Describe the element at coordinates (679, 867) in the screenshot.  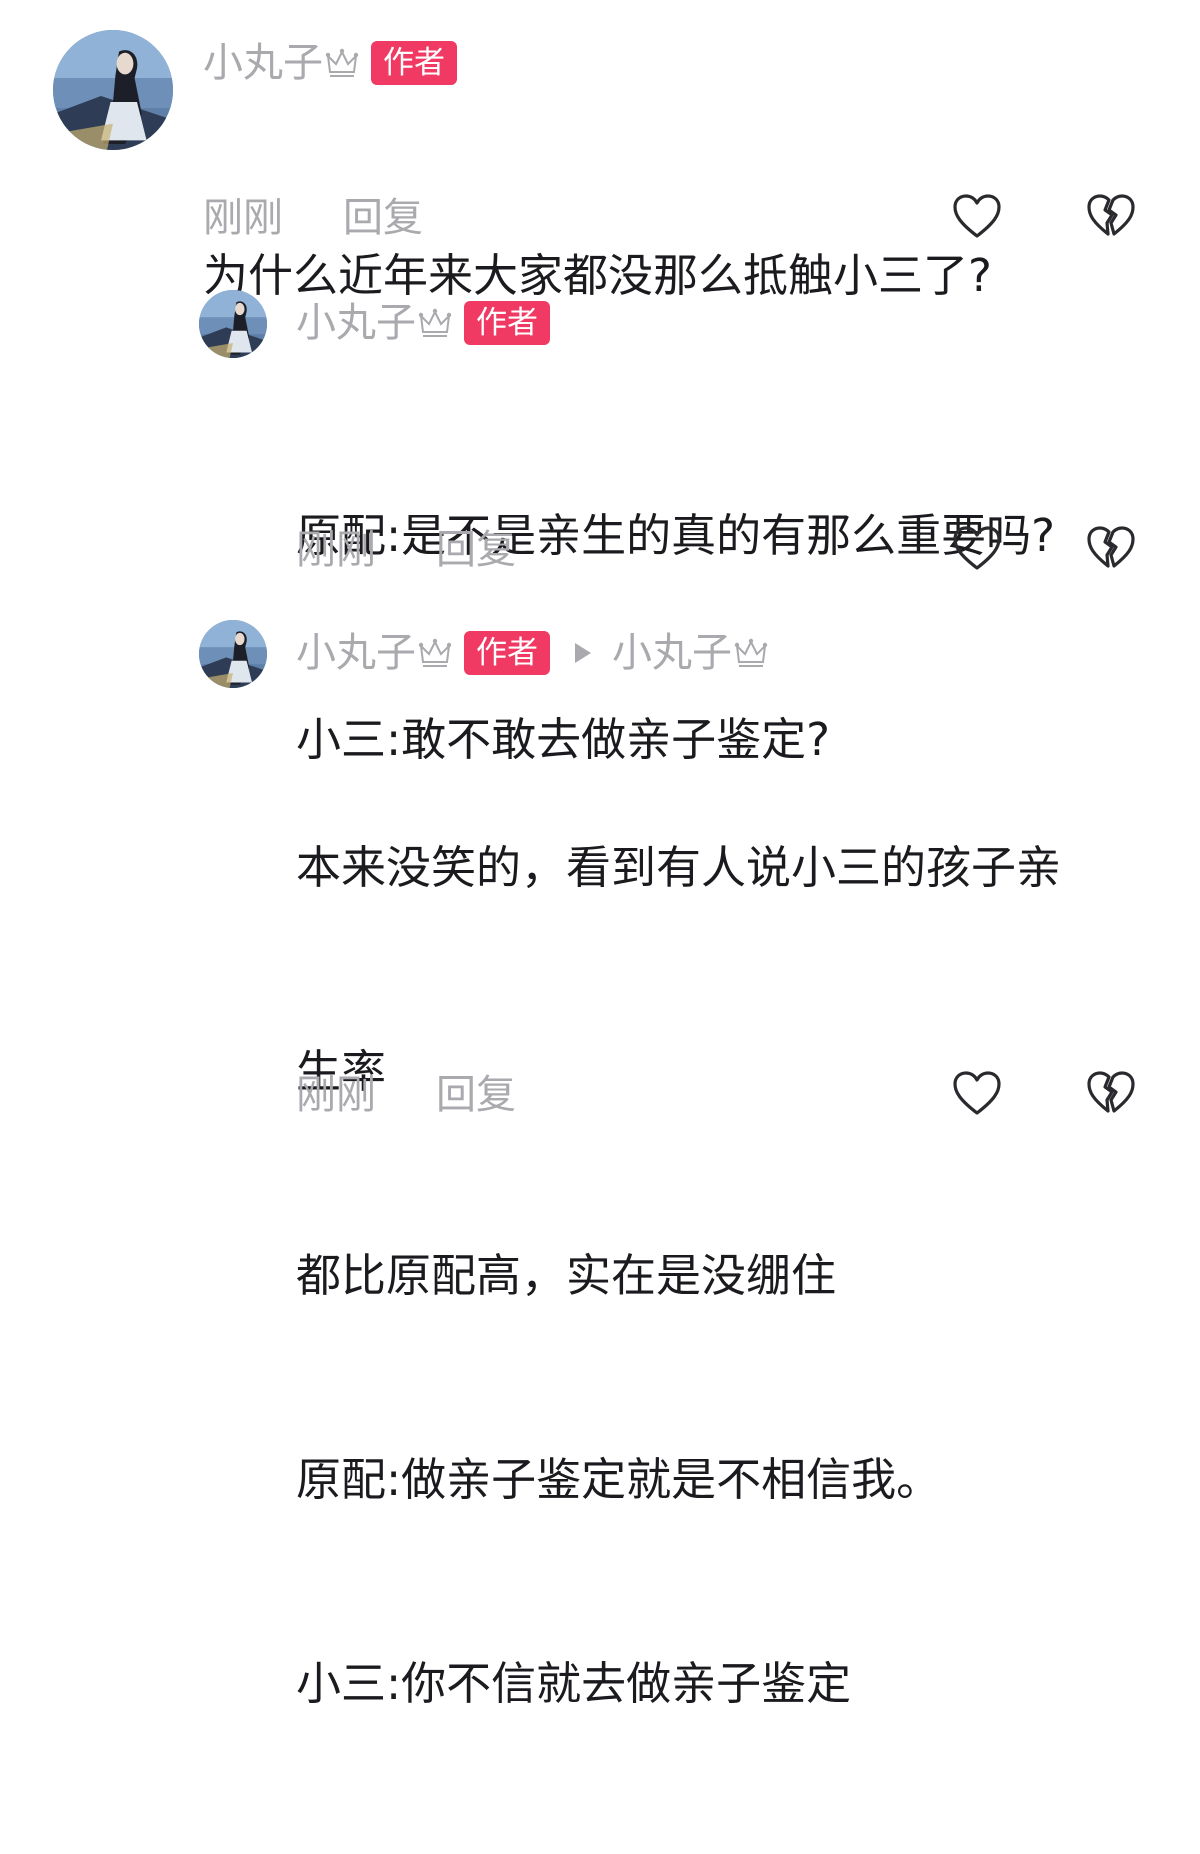
I see `comment-text-line: 本来没笑的，看到有人说小三的孩子亲` at that location.